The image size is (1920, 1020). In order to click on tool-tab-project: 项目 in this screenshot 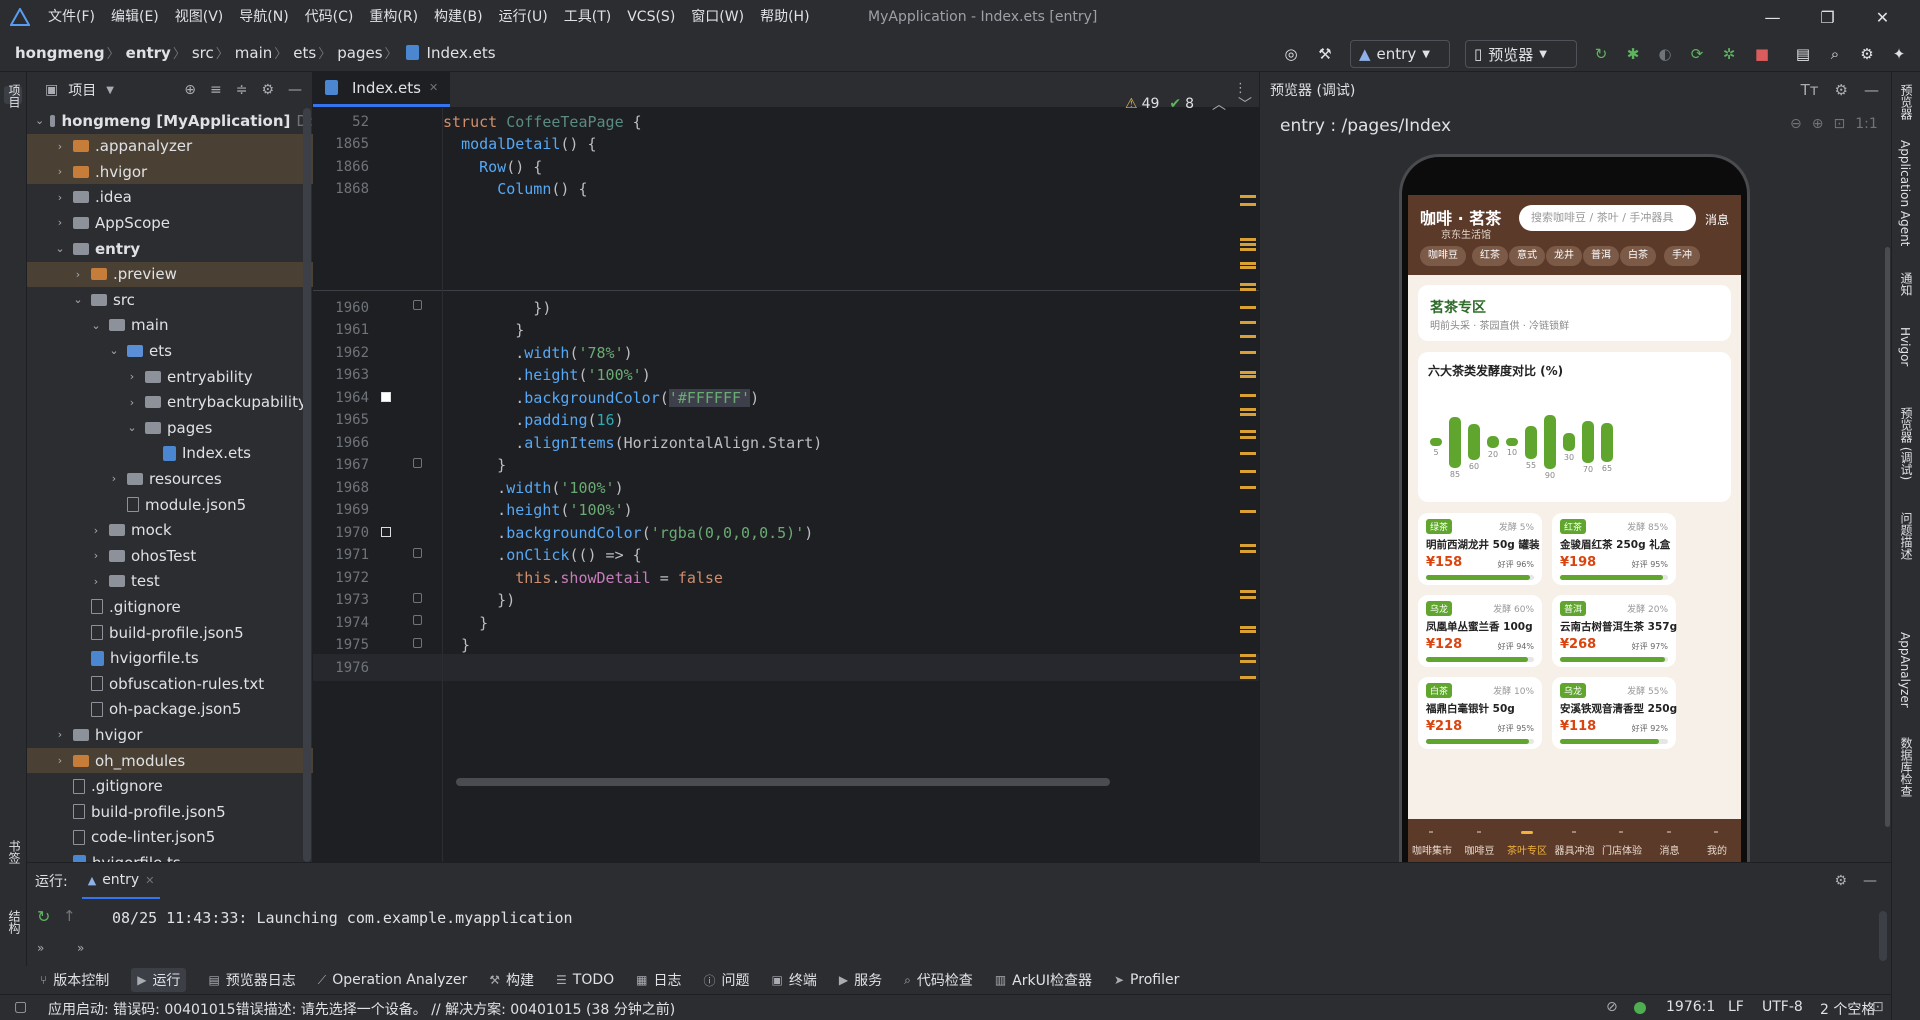, I will do `click(13, 96)`.